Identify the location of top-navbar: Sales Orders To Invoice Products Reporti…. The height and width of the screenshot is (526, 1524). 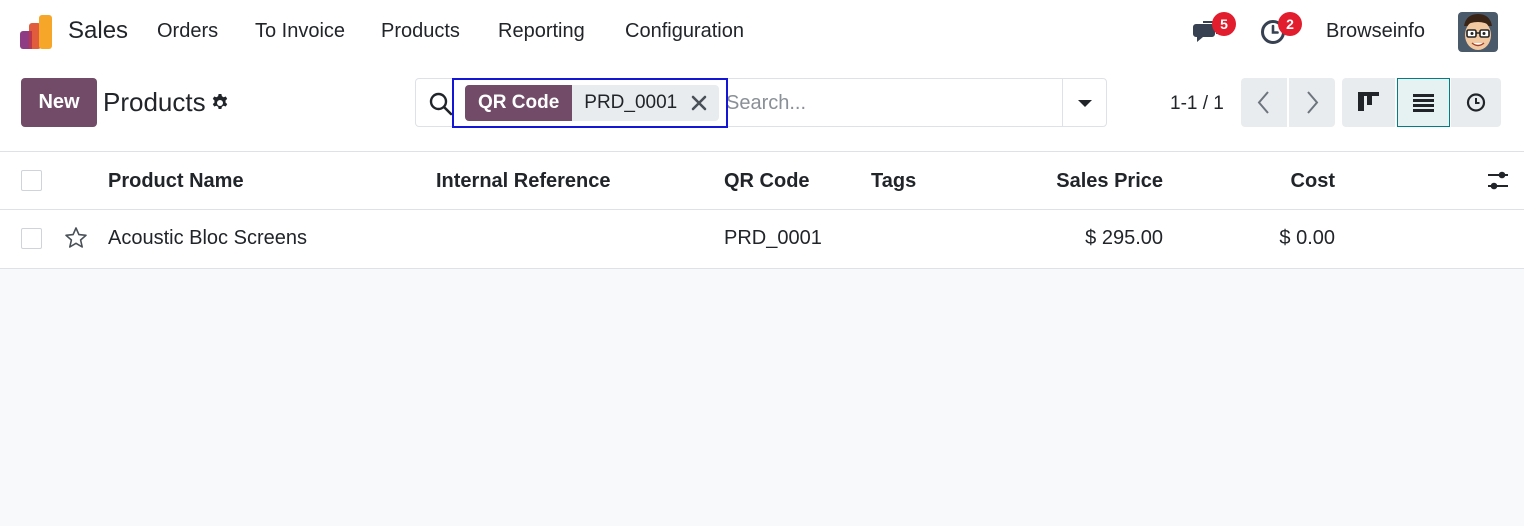
(762, 32).